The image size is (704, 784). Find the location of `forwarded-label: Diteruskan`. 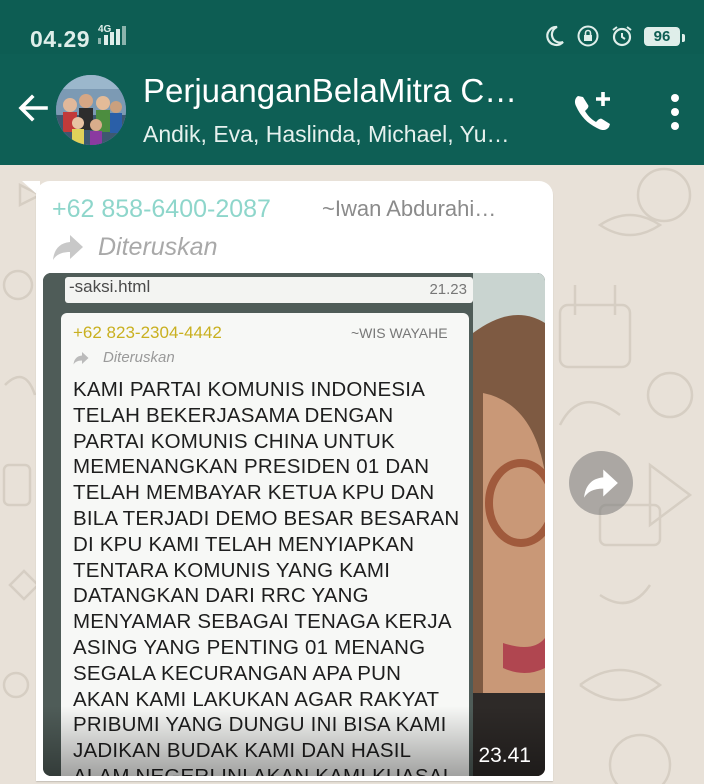

forwarded-label: Diteruskan is located at coordinates (158, 247).